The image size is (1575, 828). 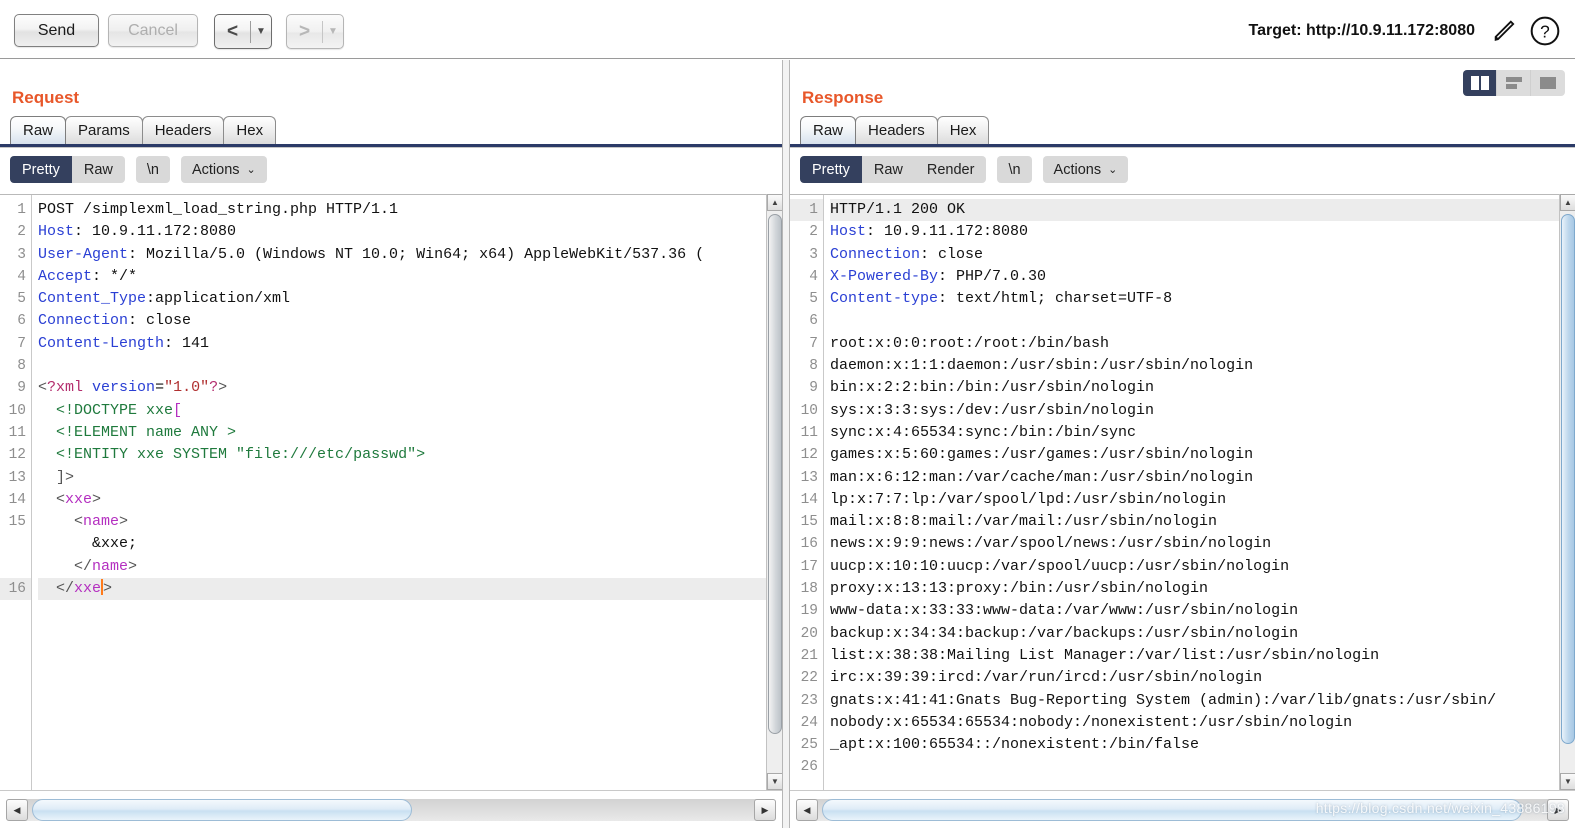 What do you see at coordinates (1014, 169) in the screenshot?
I see `response-newline-button: \n` at bounding box center [1014, 169].